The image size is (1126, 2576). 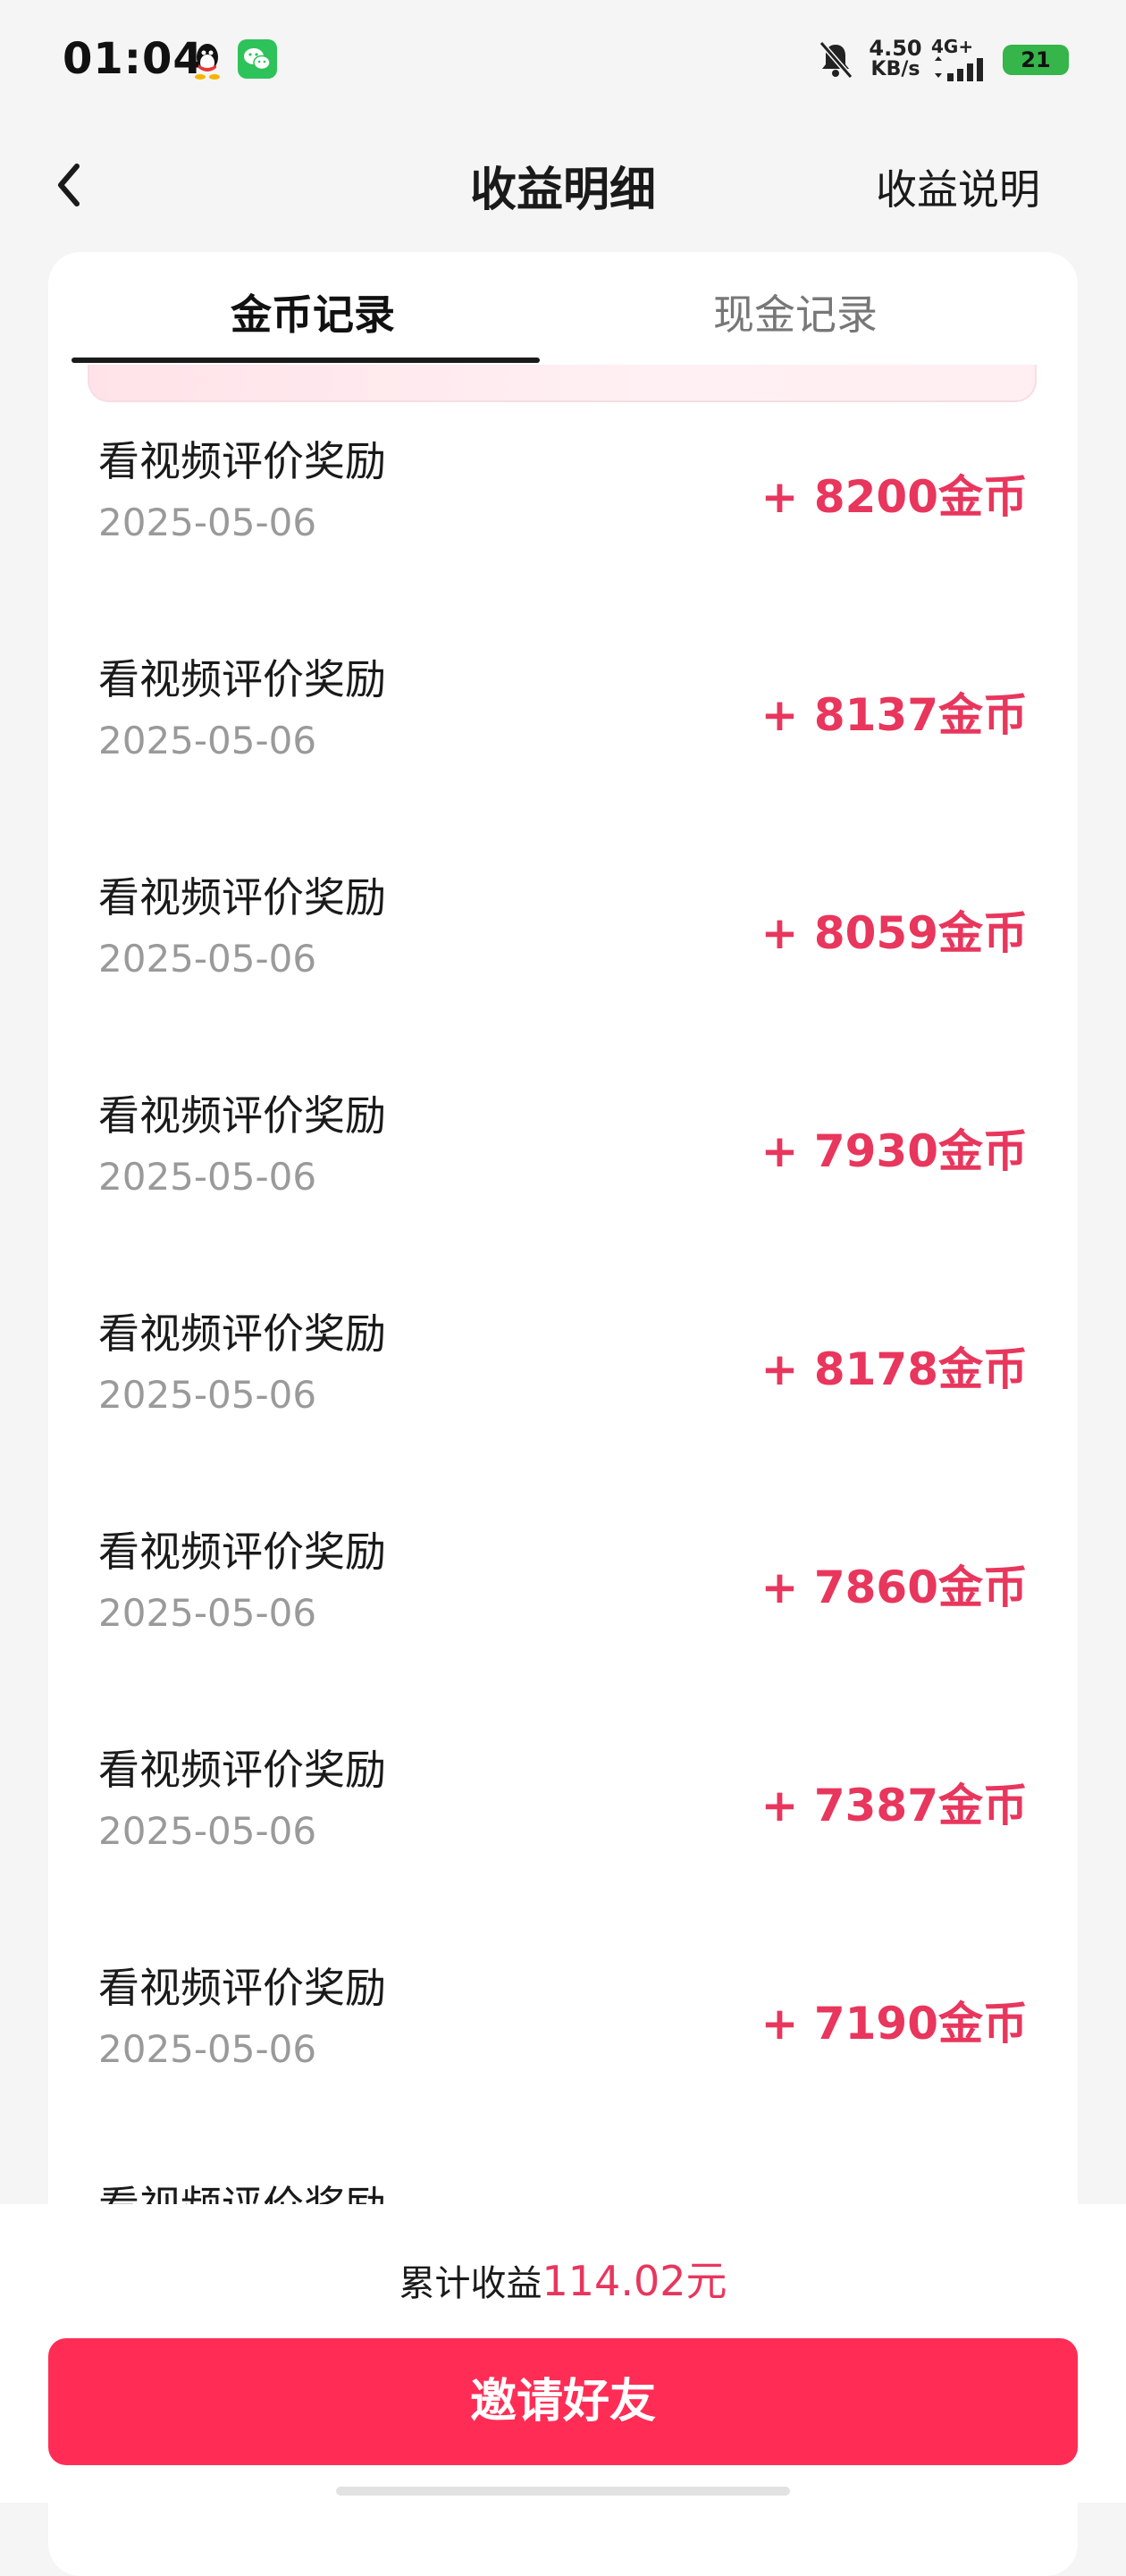 I want to click on qq-icon, so click(x=208, y=62).